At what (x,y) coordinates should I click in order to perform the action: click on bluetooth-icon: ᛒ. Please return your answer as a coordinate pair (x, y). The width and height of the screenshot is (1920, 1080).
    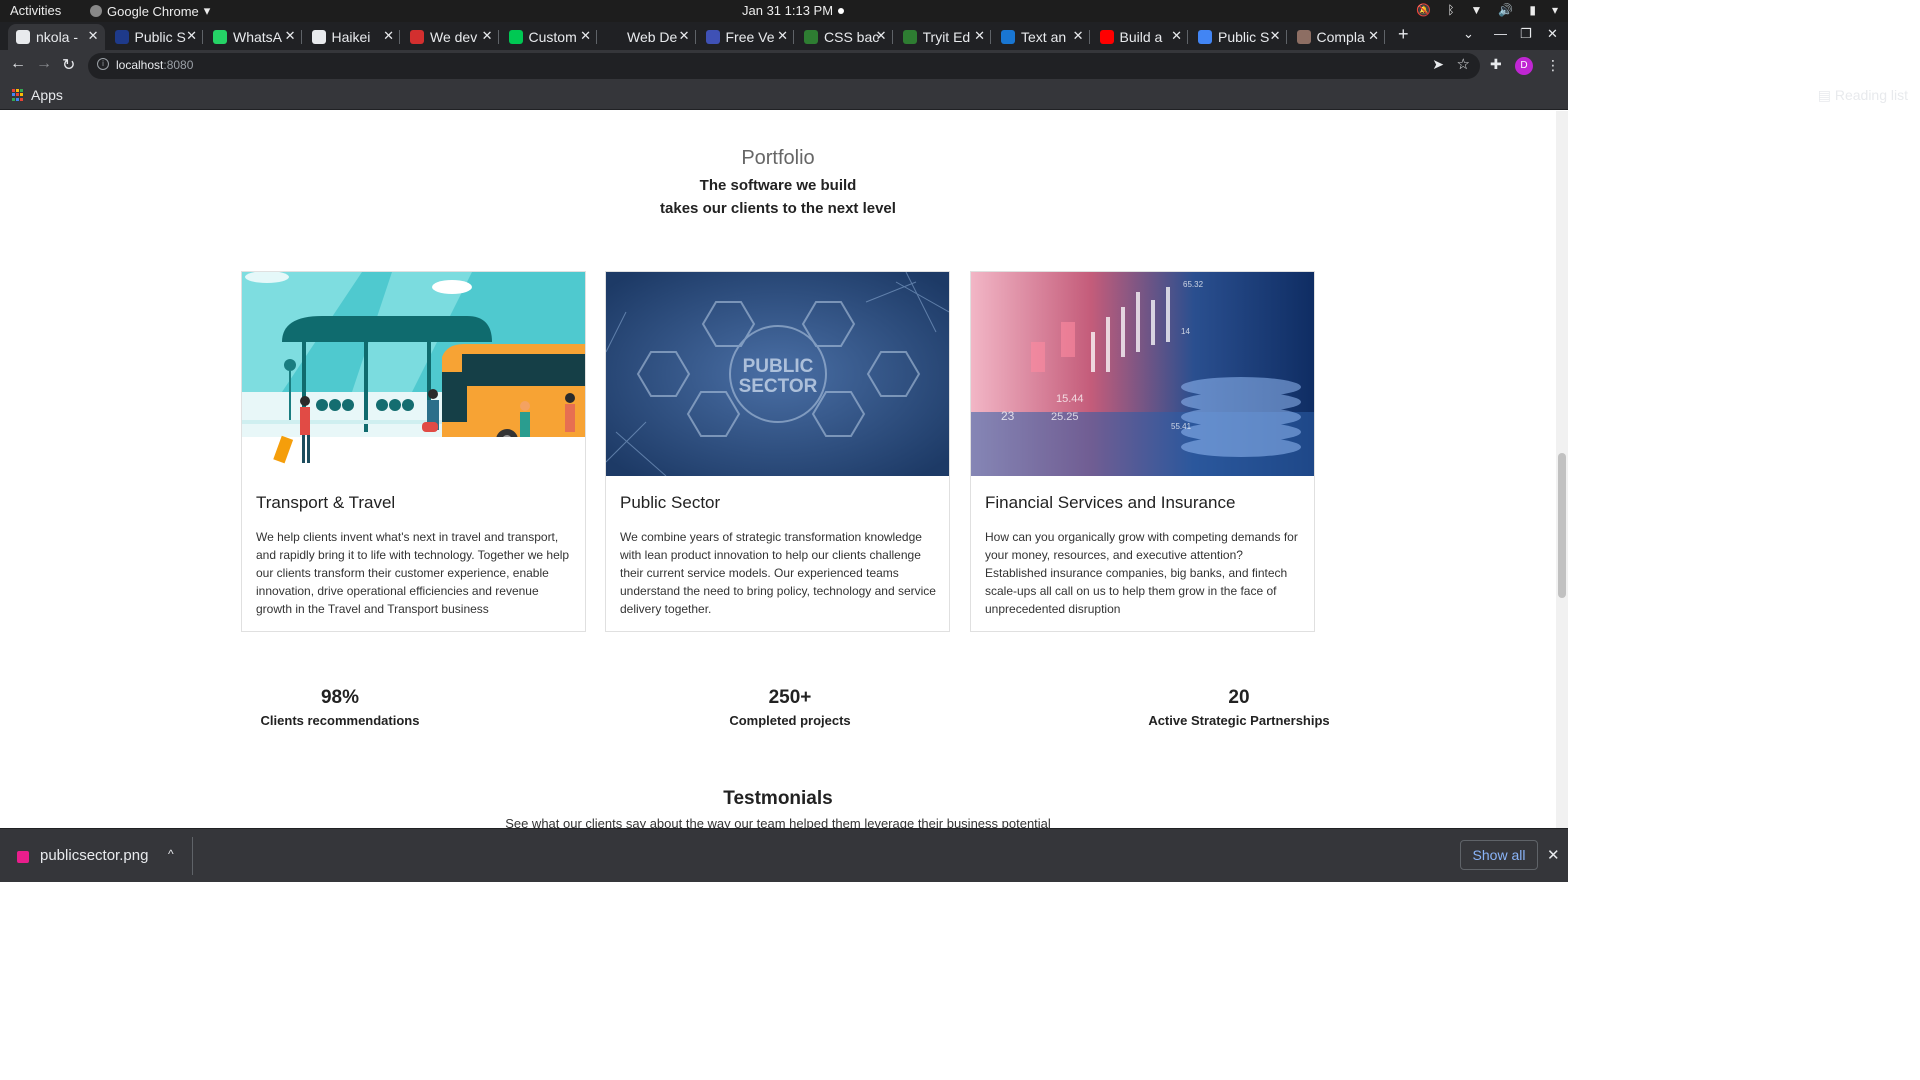
    Looking at the image, I should click on (1451, 10).